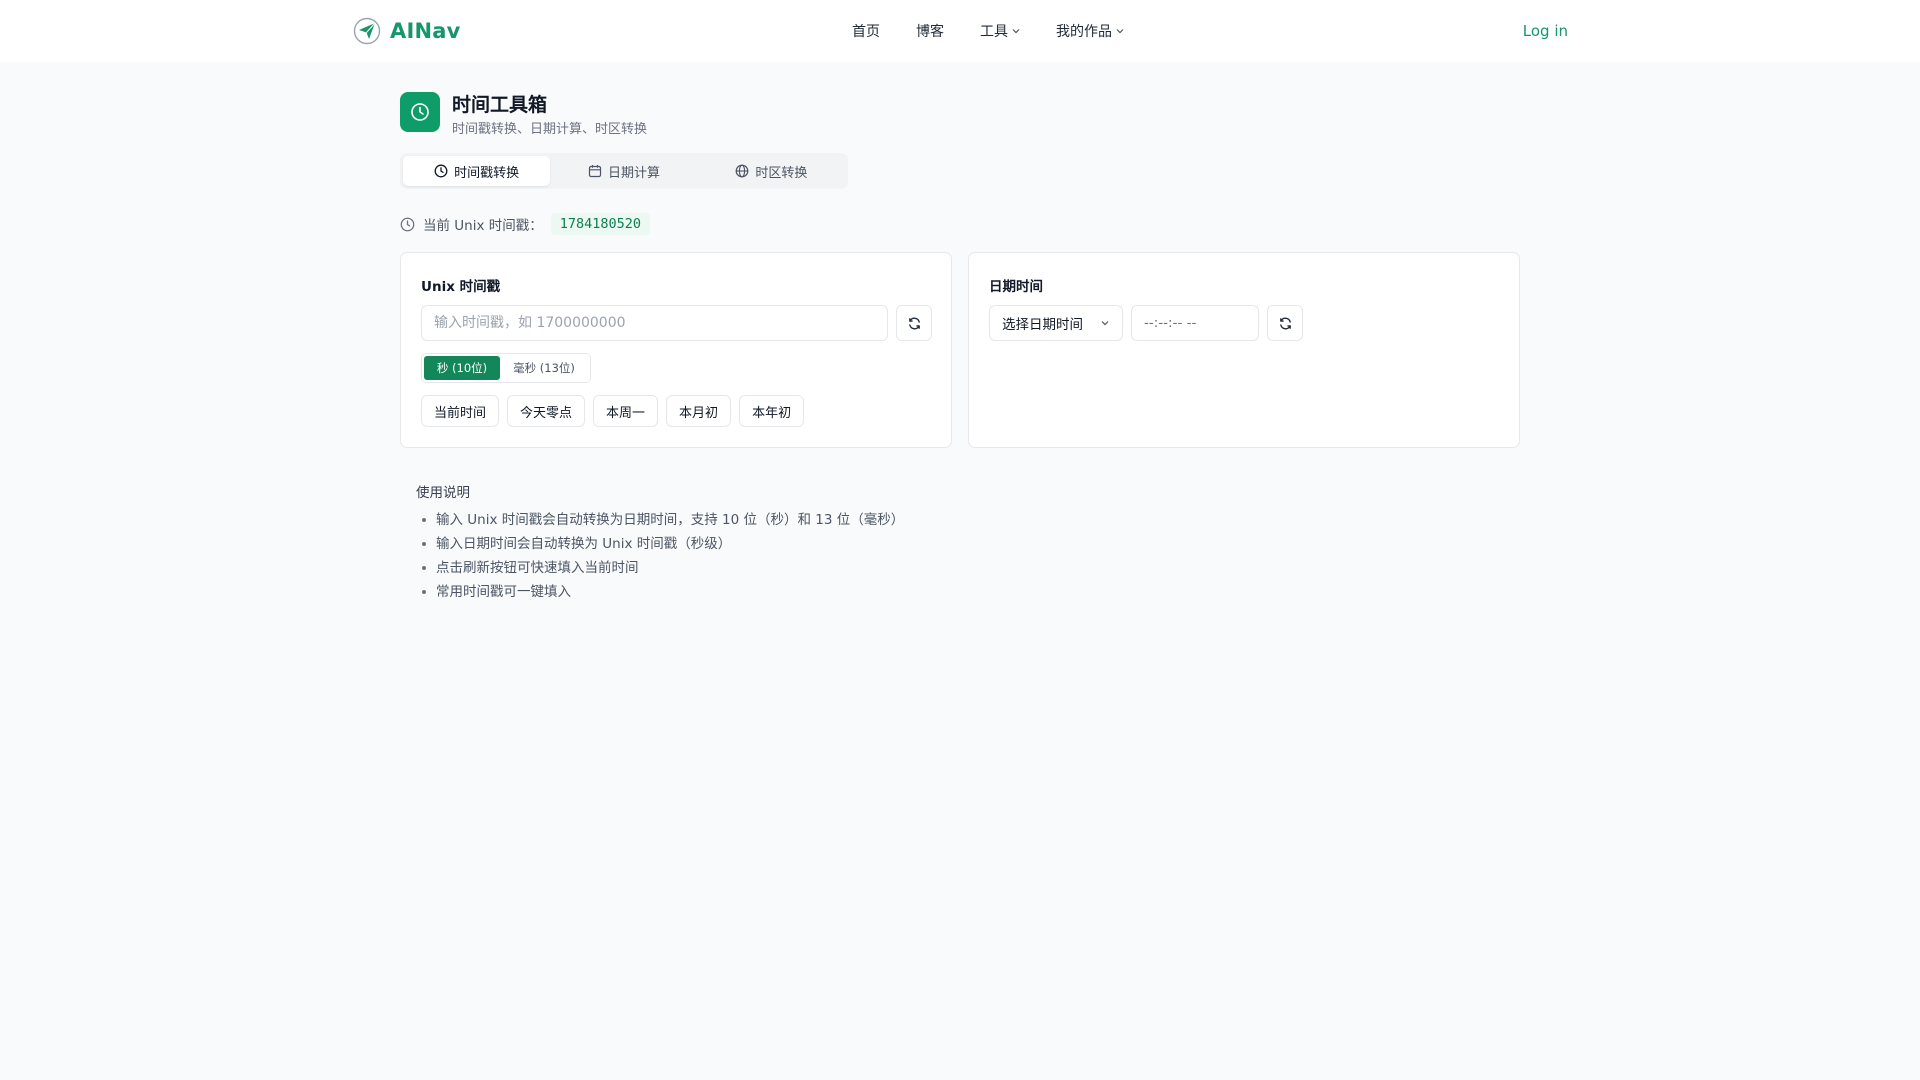  Describe the element at coordinates (742, 171) in the screenshot. I see `globe-icon` at that location.